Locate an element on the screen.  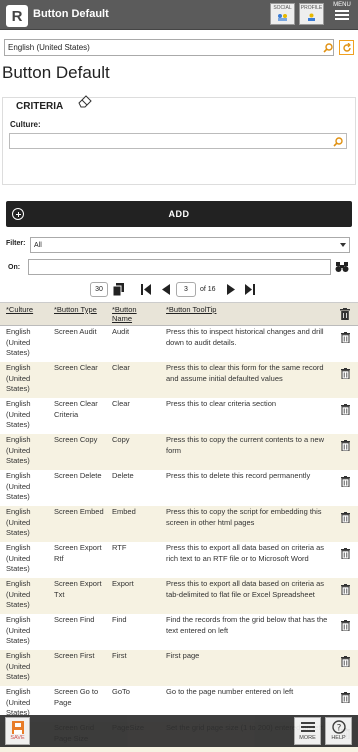
cell-button-name: Copy is located at coordinates (121, 439).